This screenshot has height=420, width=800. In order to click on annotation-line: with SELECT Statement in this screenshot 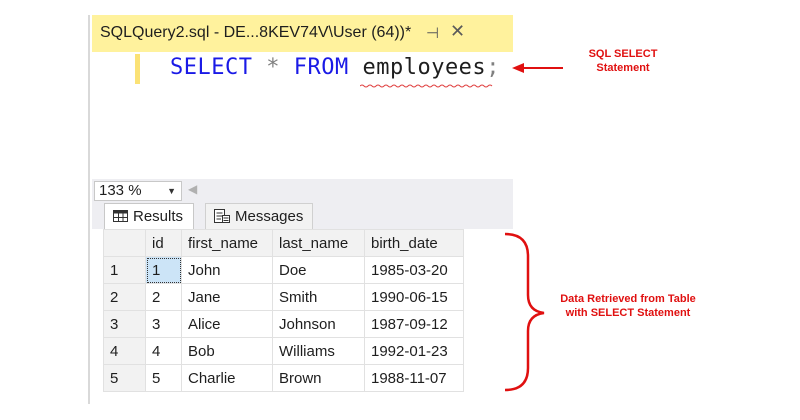, I will do `click(628, 313)`.